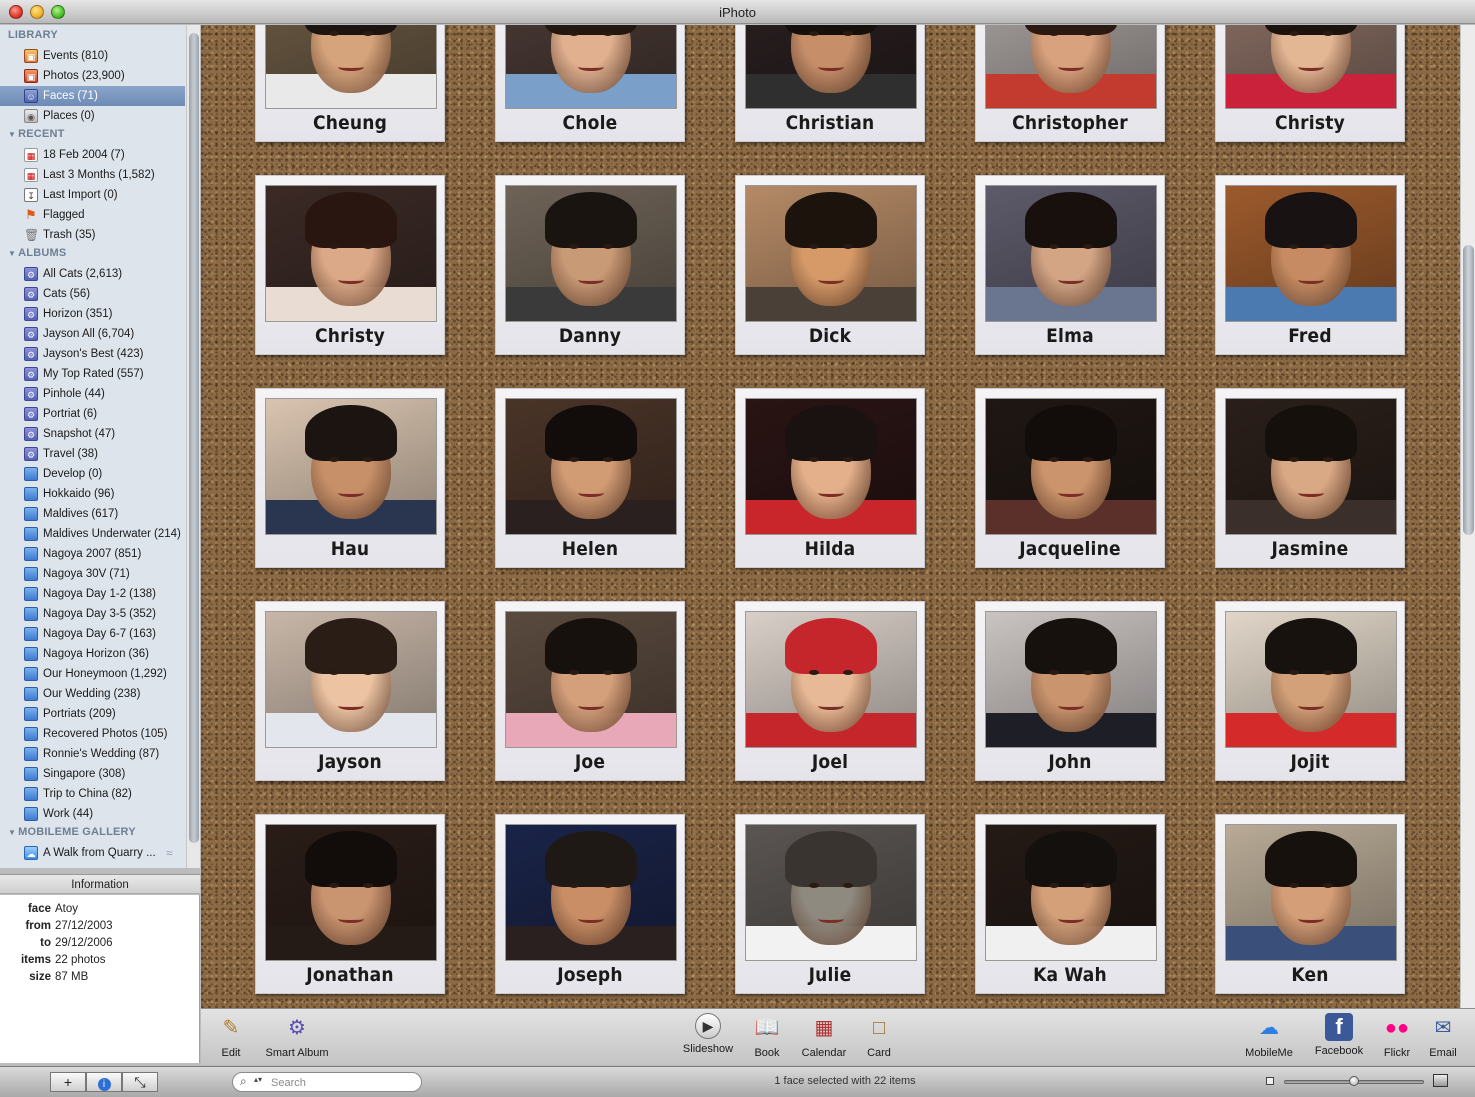 The height and width of the screenshot is (1097, 1475). What do you see at coordinates (104, 1082) in the screenshot?
I see `info-button: i` at bounding box center [104, 1082].